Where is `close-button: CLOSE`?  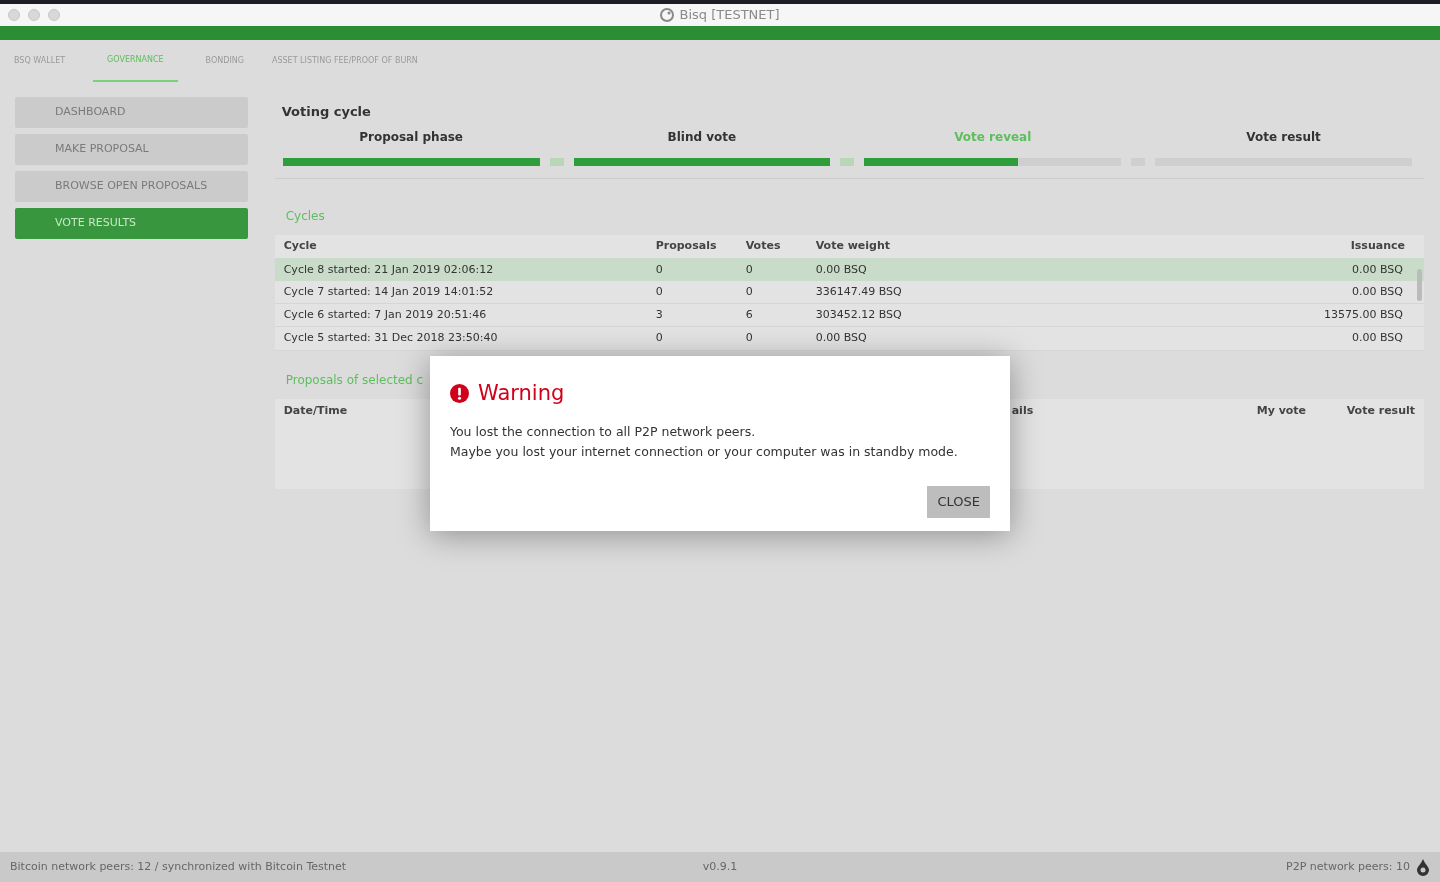 close-button: CLOSE is located at coordinates (958, 501).